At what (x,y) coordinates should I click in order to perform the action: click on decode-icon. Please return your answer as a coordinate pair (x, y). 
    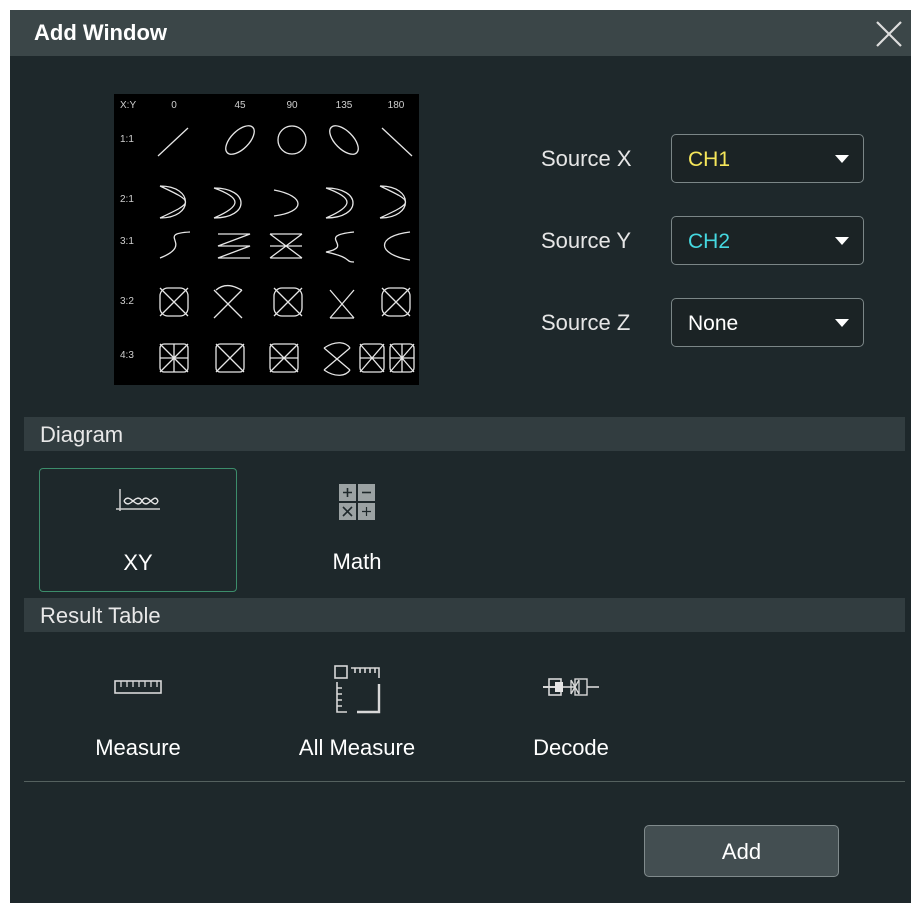
    Looking at the image, I should click on (571, 687).